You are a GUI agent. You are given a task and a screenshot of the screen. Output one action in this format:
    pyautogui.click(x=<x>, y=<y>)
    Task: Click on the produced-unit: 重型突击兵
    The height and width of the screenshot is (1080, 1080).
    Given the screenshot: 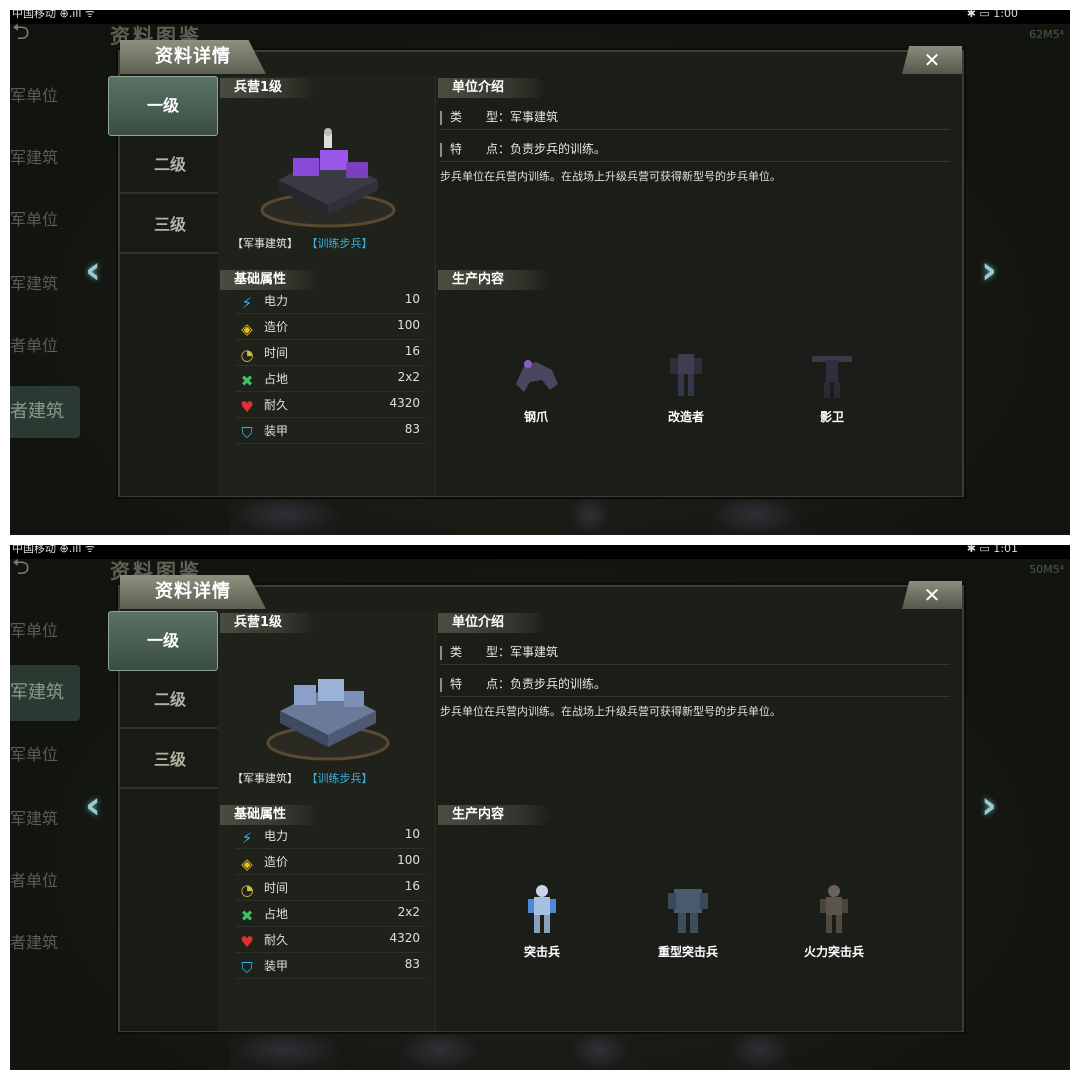 What is the action you would take?
    pyautogui.click(x=688, y=919)
    